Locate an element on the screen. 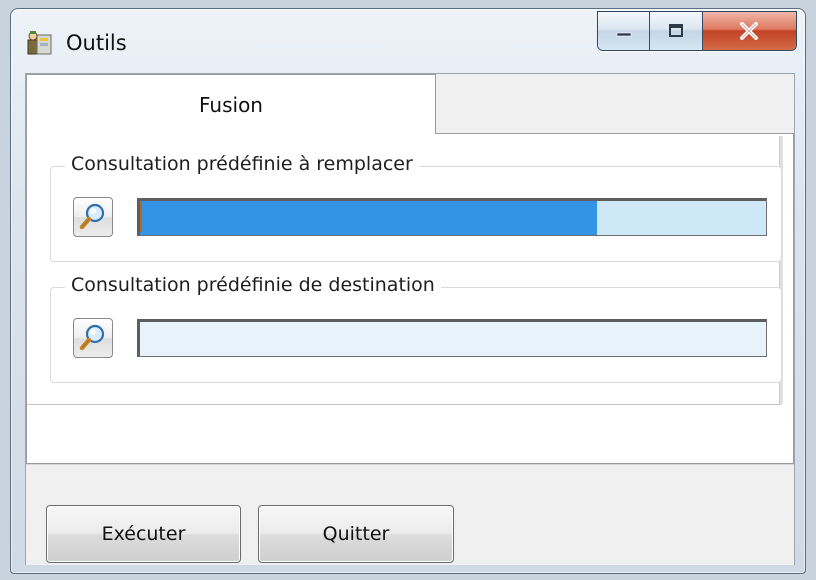 The width and height of the screenshot is (816, 580). close-icon is located at coordinates (749, 31).